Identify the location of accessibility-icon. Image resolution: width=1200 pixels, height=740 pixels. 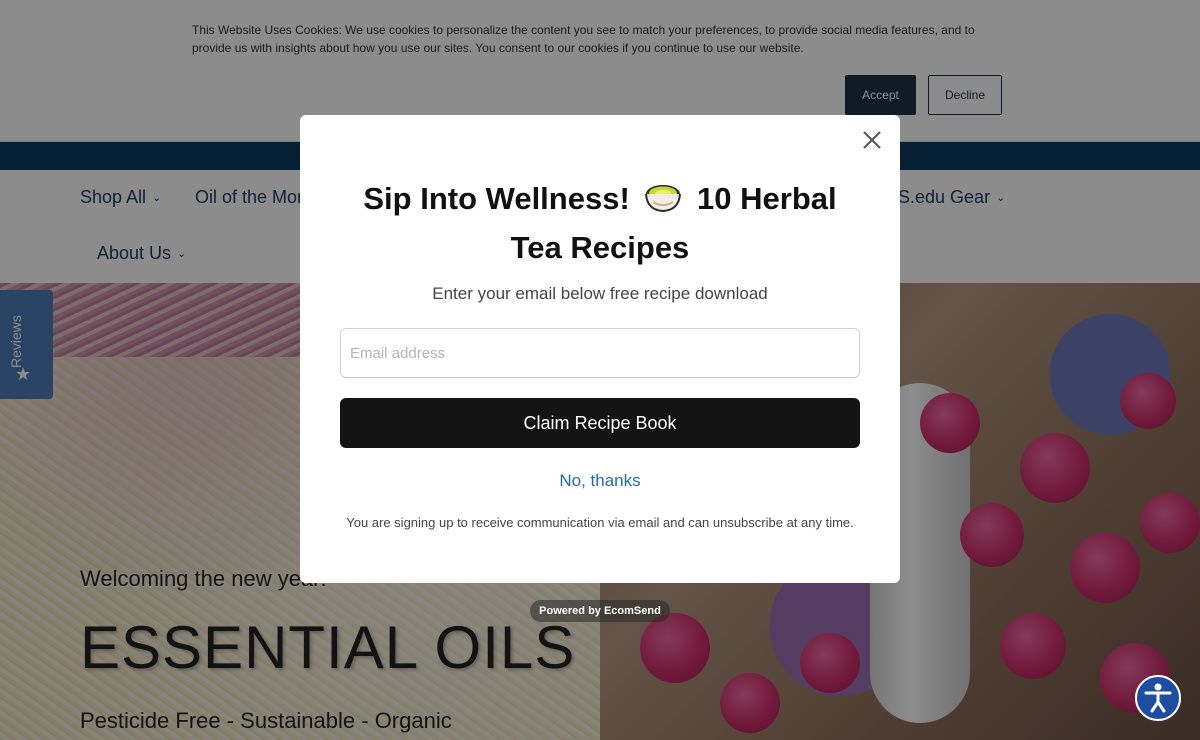
(1158, 698).